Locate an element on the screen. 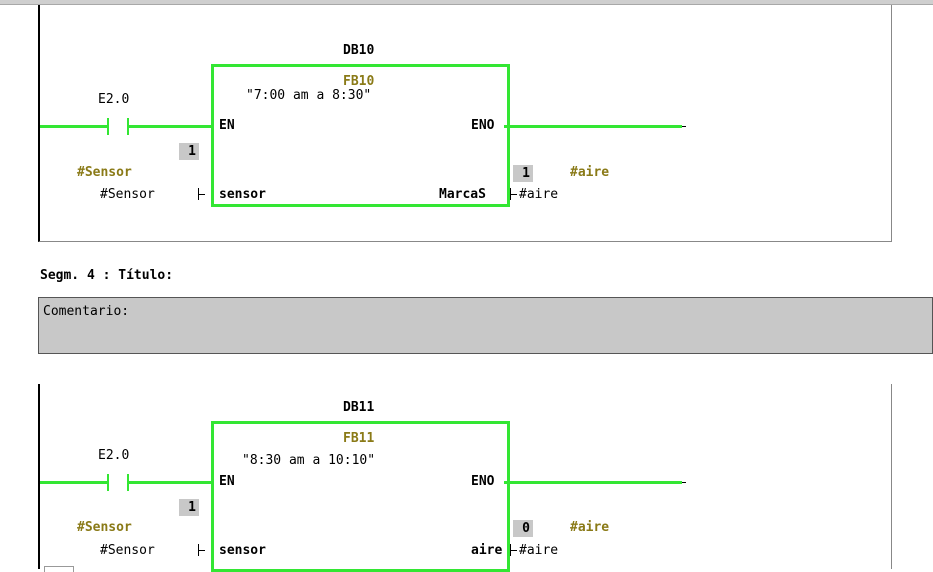  output-pin-label: aire is located at coordinates (487, 550).